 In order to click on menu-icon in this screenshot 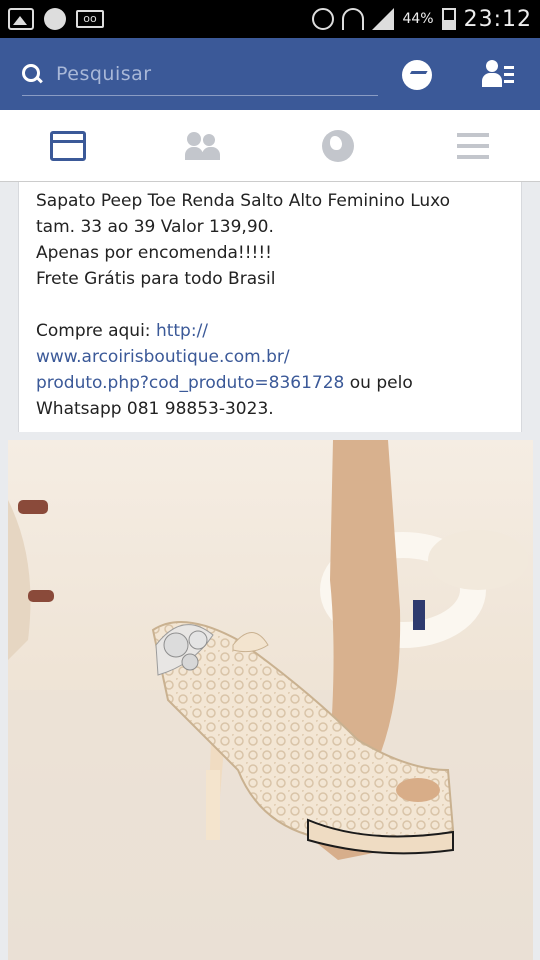, I will do `click(472, 145)`.